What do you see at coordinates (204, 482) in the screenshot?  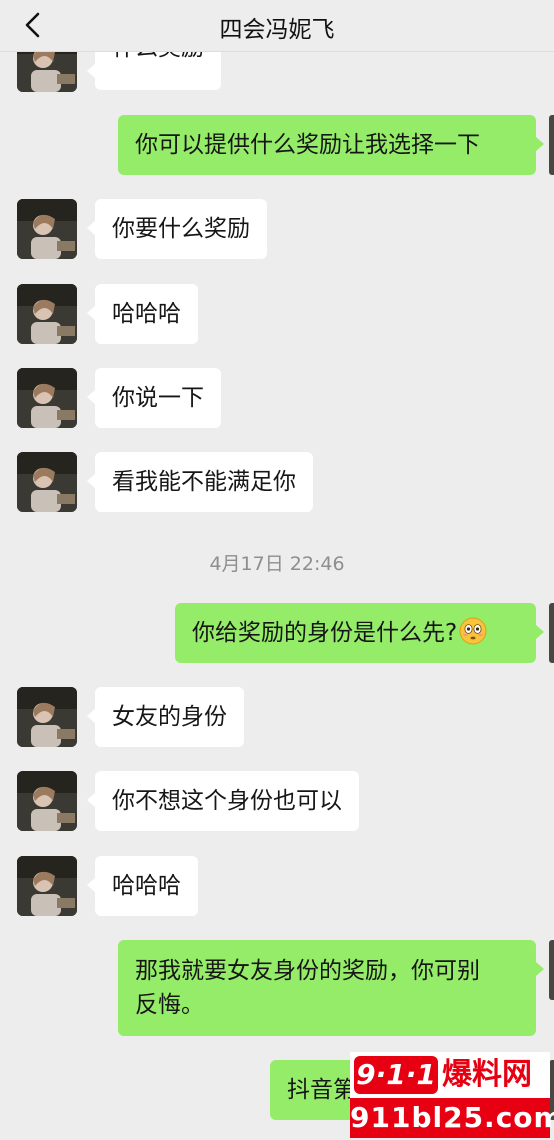 I see `message-text: 看我能不能满足你` at bounding box center [204, 482].